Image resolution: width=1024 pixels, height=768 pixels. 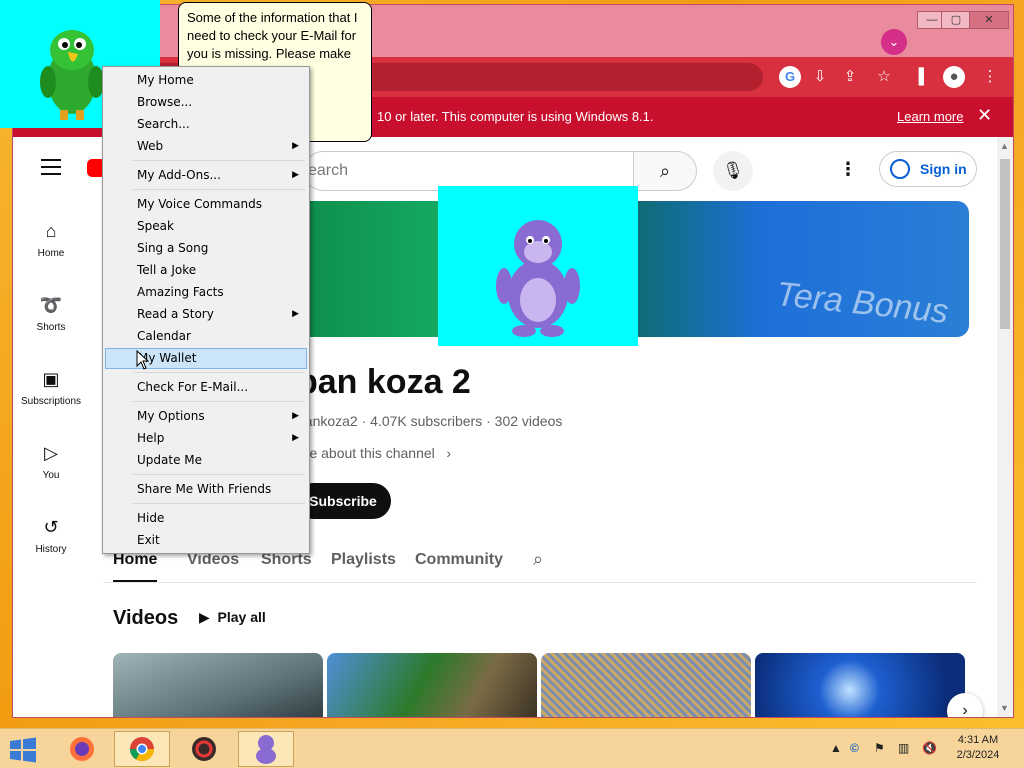 What do you see at coordinates (459, 560) in the screenshot?
I see `tab-community: Community` at bounding box center [459, 560].